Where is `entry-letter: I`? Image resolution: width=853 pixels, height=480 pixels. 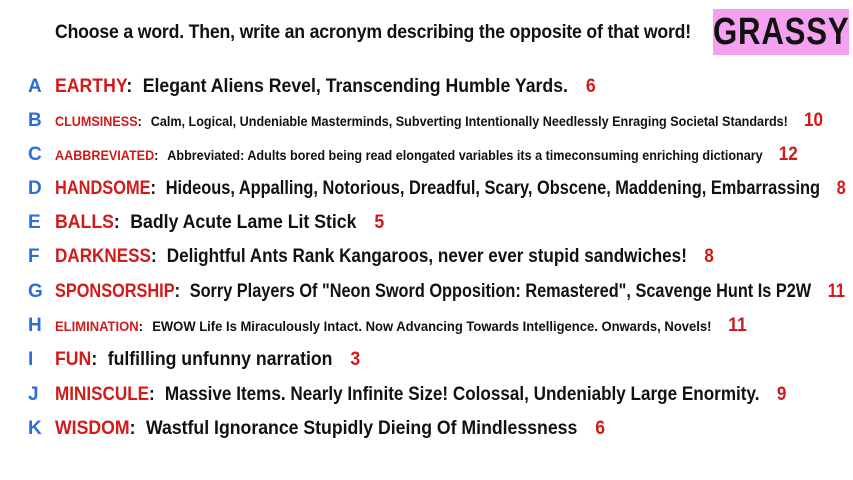
entry-letter: I is located at coordinates (31, 359).